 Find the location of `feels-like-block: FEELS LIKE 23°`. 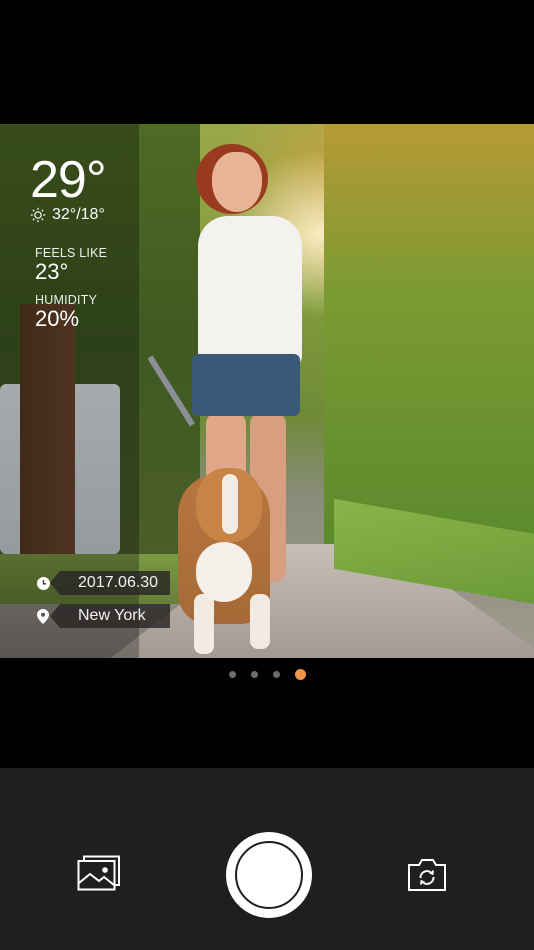

feels-like-block: FEELS LIKE 23° is located at coordinates (71, 265).